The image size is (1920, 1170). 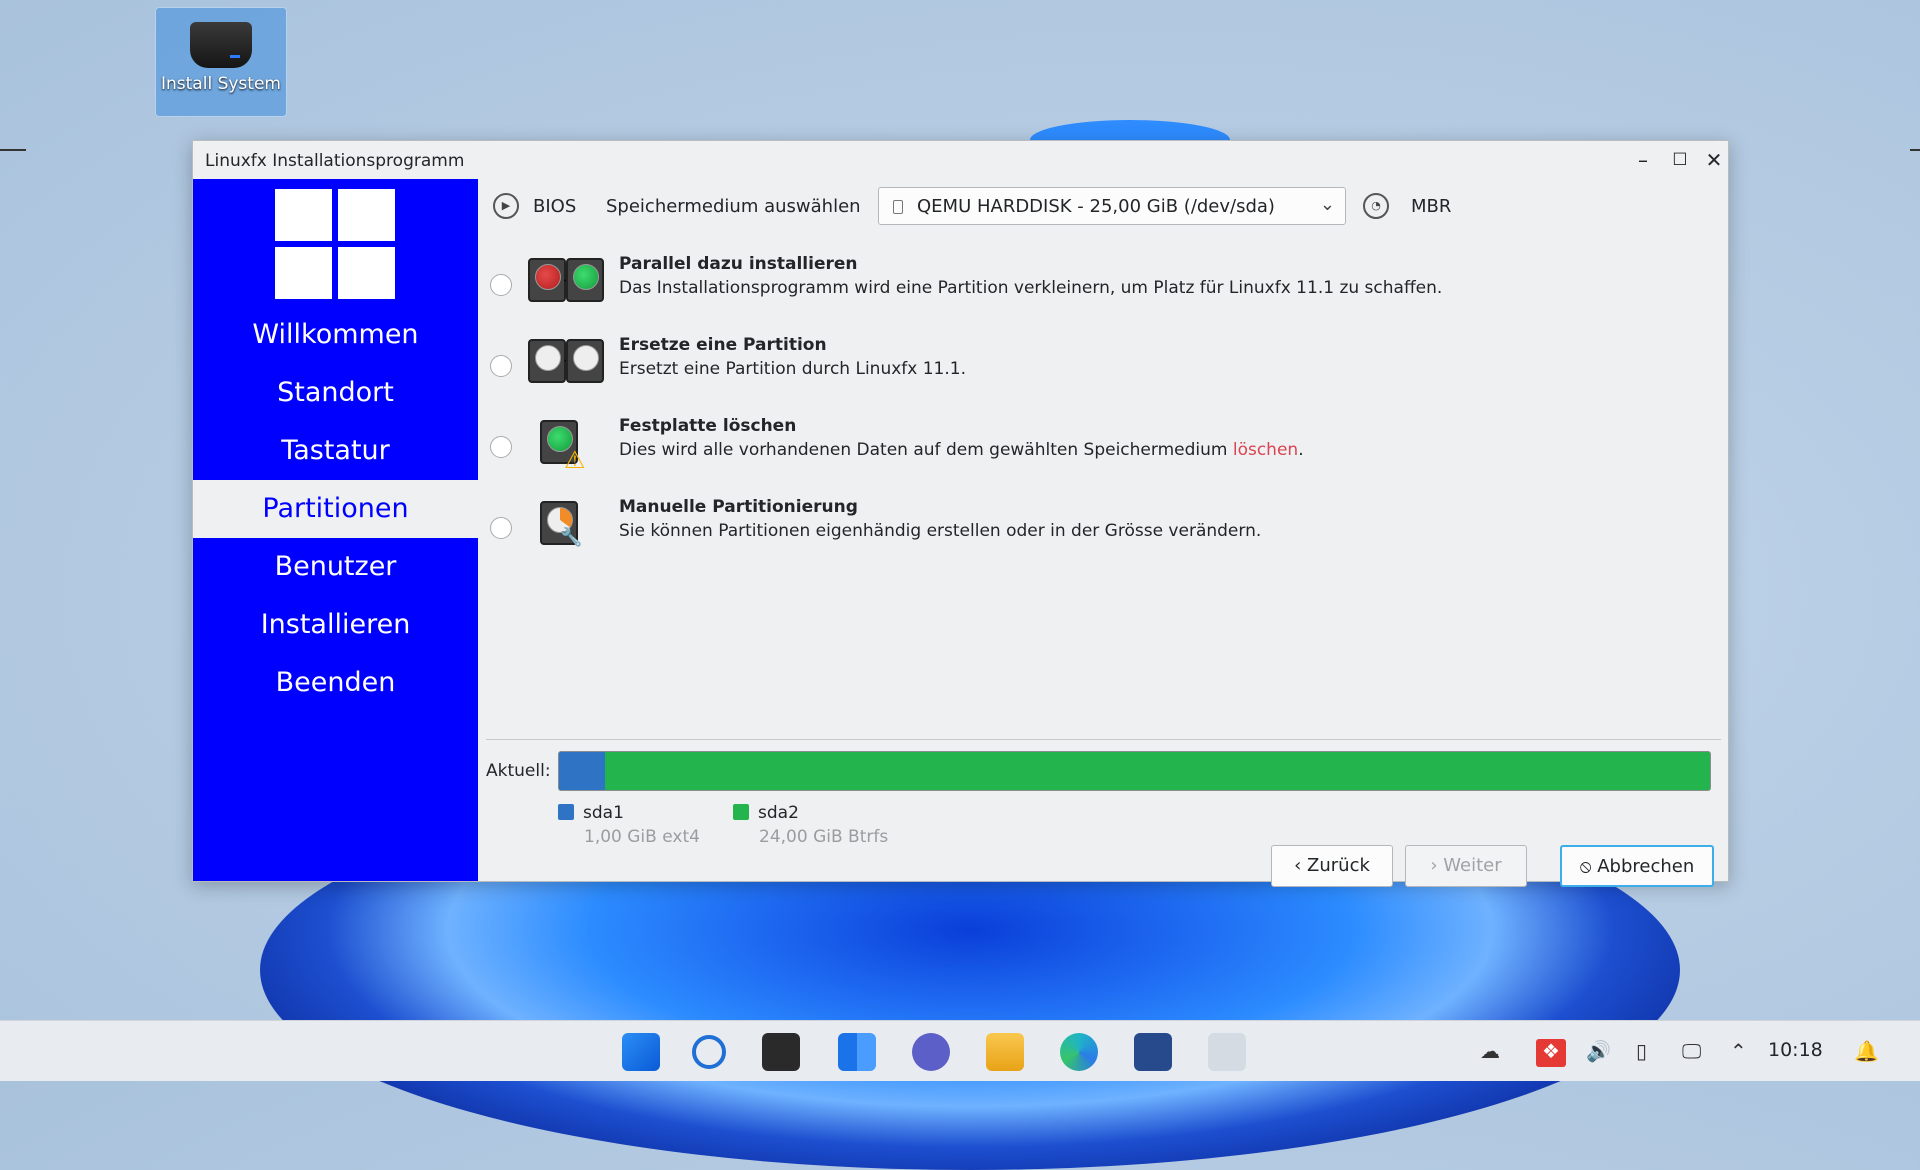 I want to click on file-explorer-icon, so click(x=1005, y=1052).